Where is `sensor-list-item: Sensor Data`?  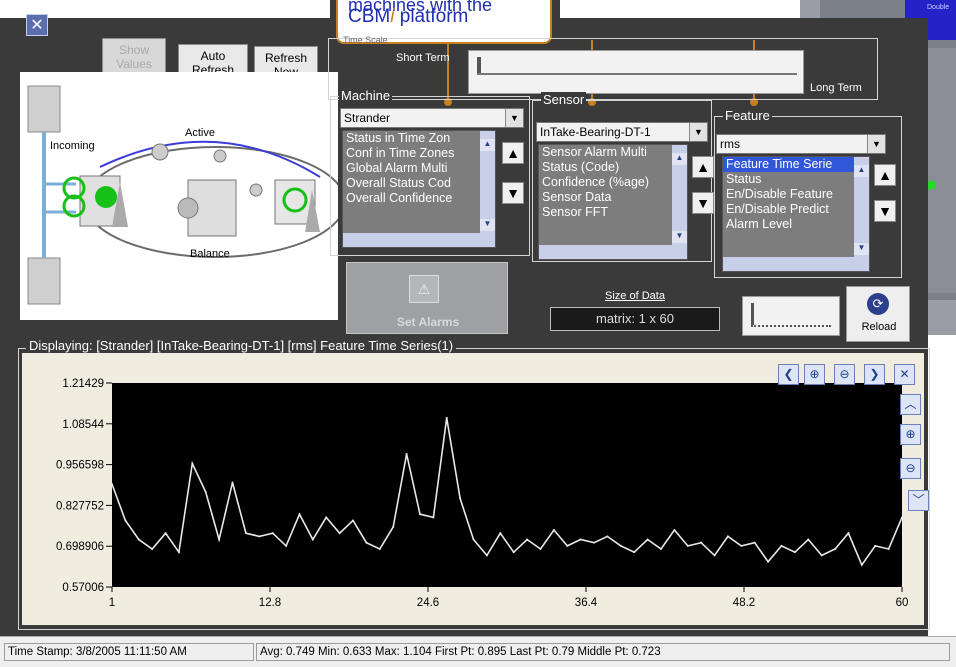
sensor-list-item: Sensor Data is located at coordinates (613, 197).